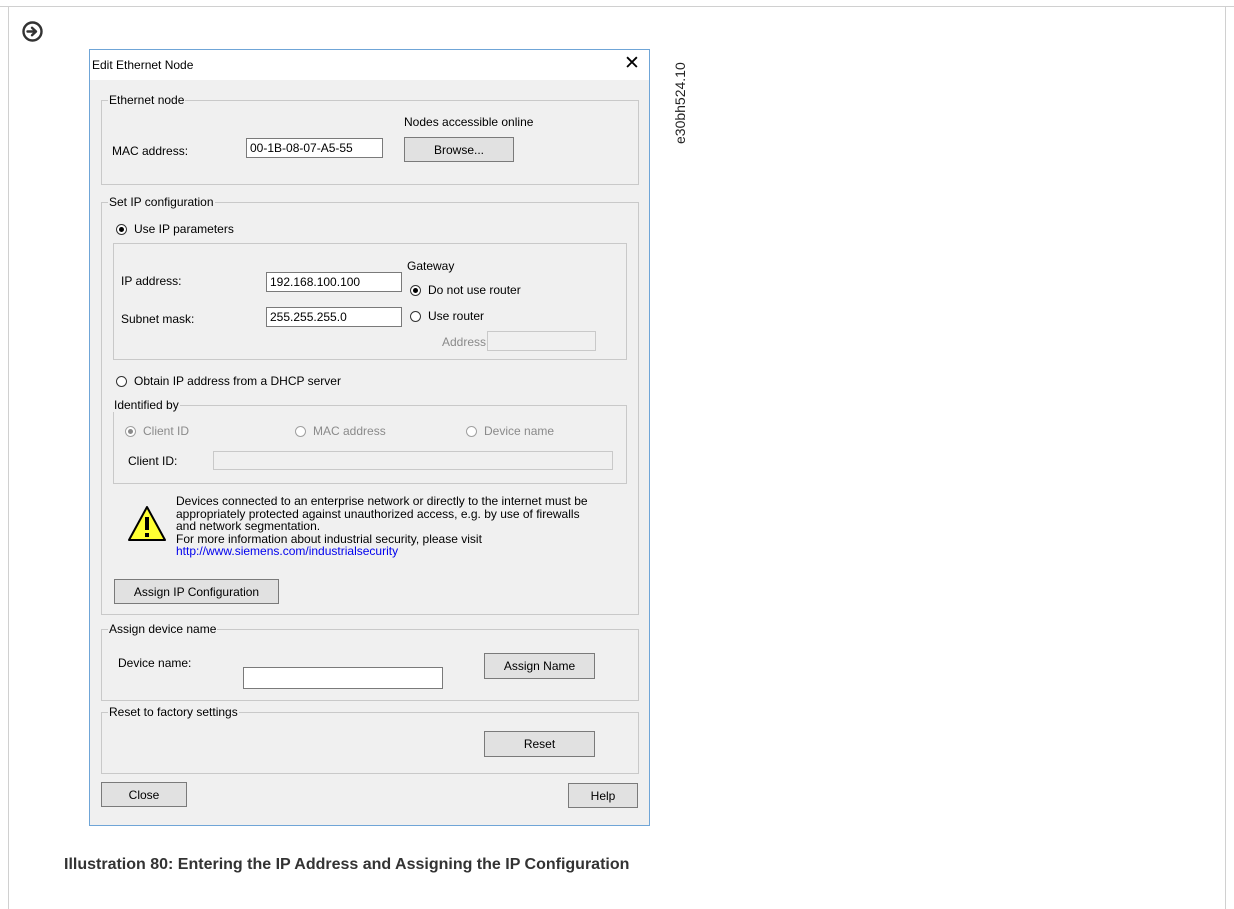 The height and width of the screenshot is (909, 1234). I want to click on use-router-label: Use router, so click(456, 316).